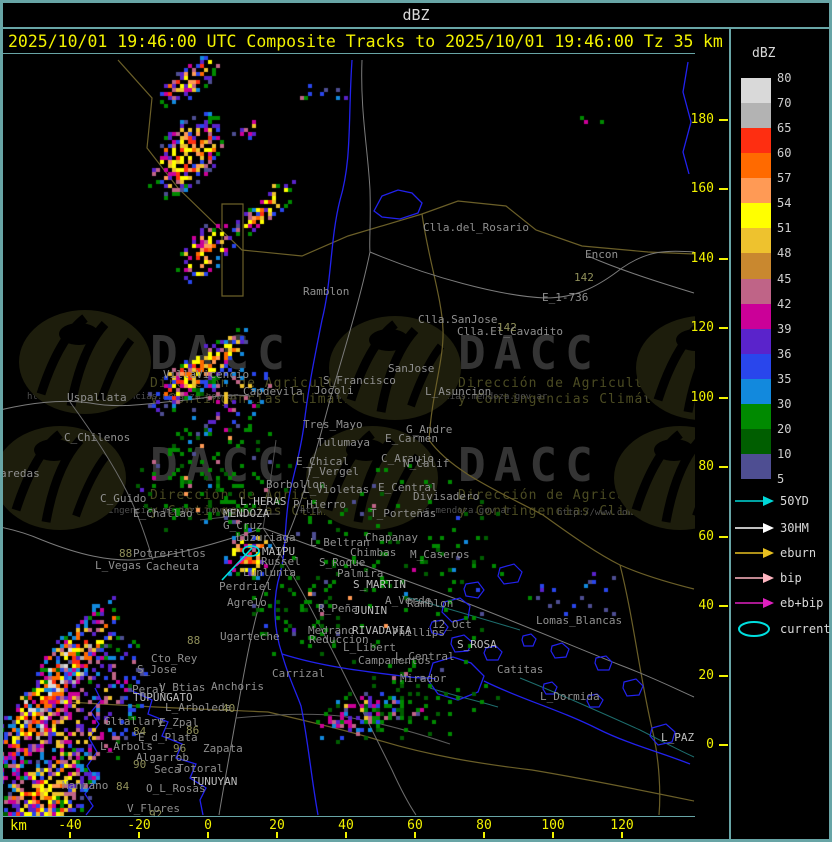  What do you see at coordinates (784, 354) in the screenshot?
I see `scale-boundary-label: 36` at bounding box center [784, 354].